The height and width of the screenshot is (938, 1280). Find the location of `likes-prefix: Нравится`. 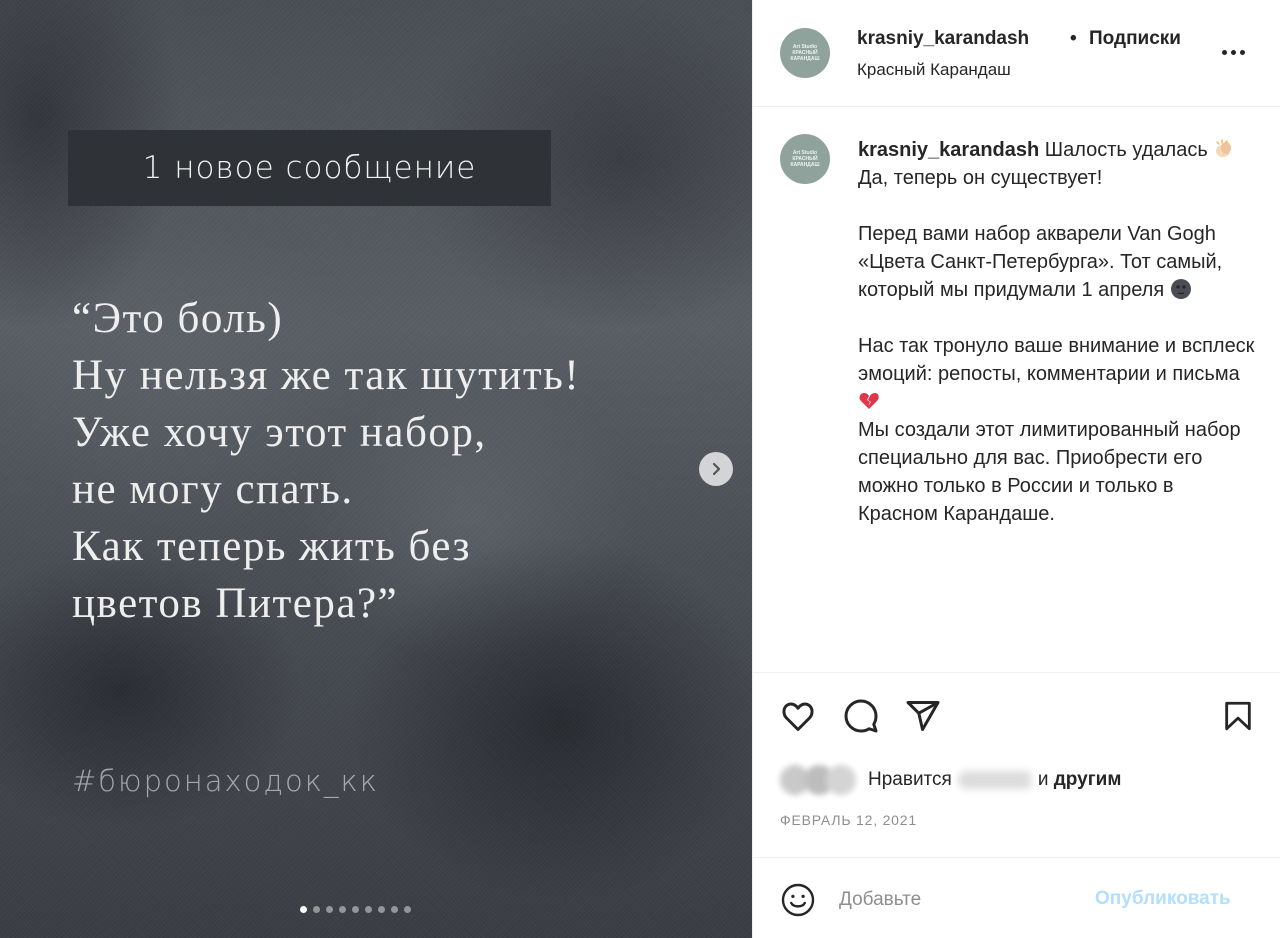

likes-prefix: Нравится is located at coordinates (910, 779).